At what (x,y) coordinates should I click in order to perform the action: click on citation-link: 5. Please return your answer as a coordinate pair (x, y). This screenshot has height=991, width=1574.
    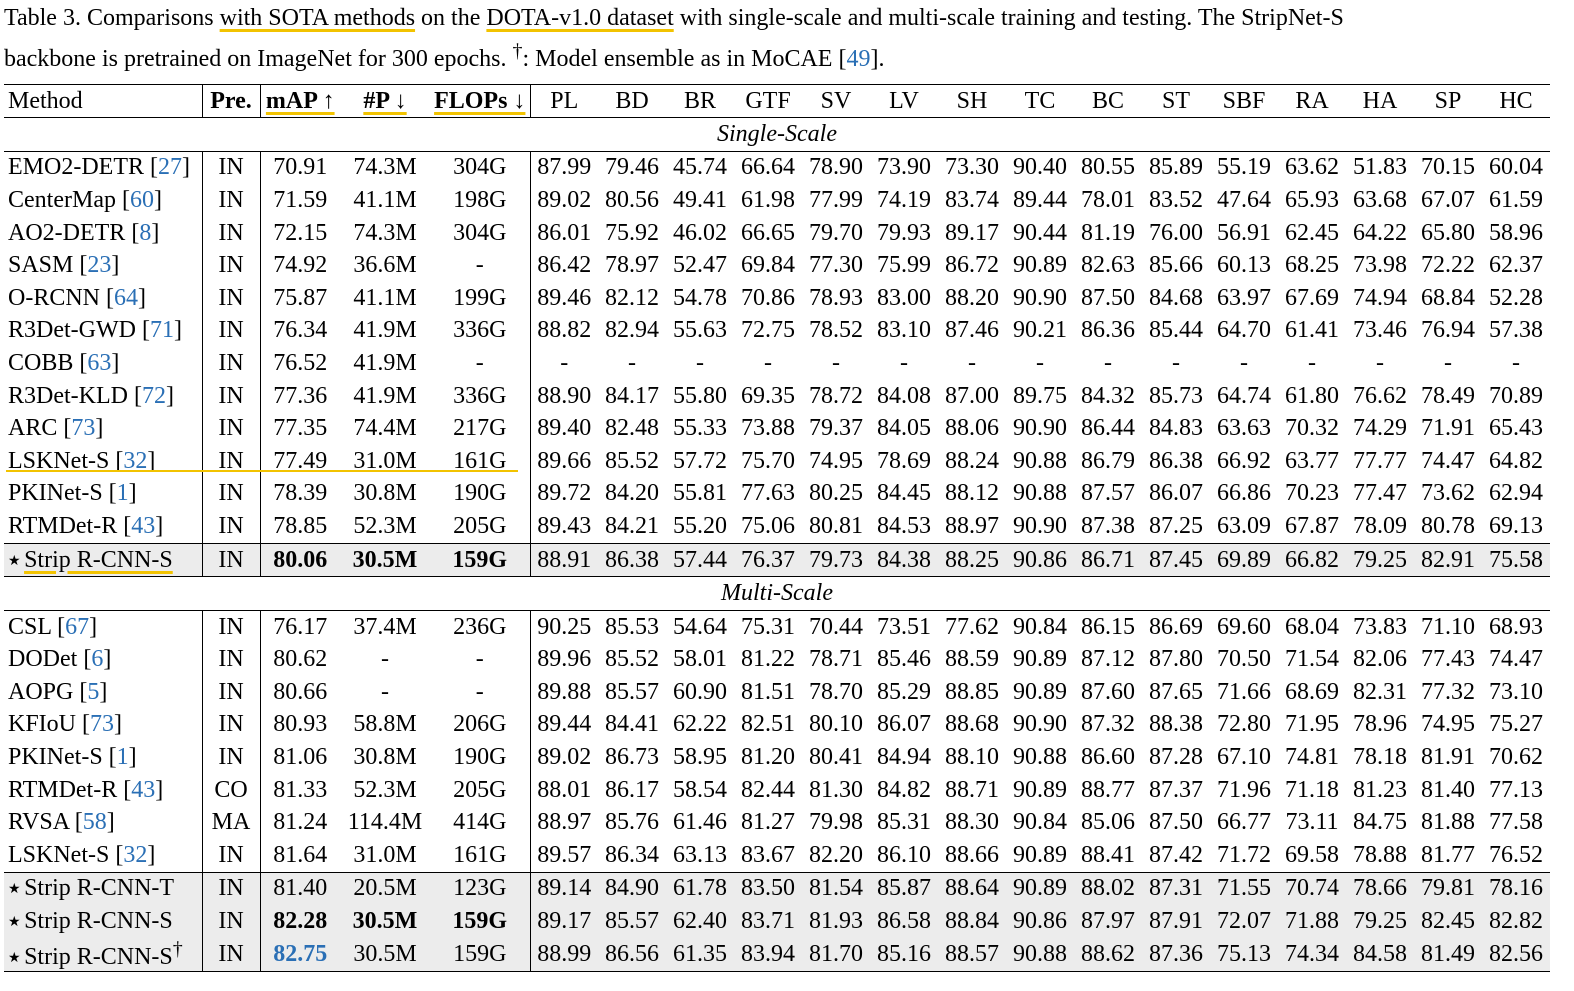
    Looking at the image, I should click on (93, 692).